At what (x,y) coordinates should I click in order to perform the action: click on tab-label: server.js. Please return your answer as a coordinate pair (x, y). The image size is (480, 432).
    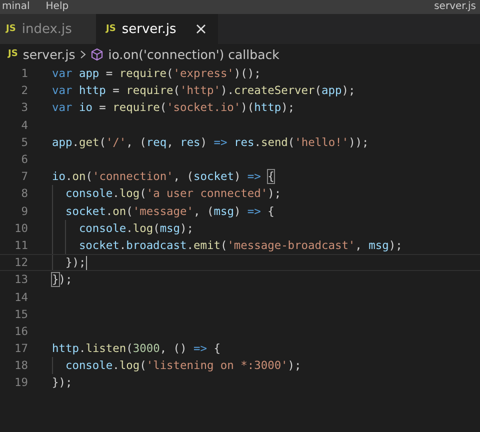
    Looking at the image, I should click on (149, 29).